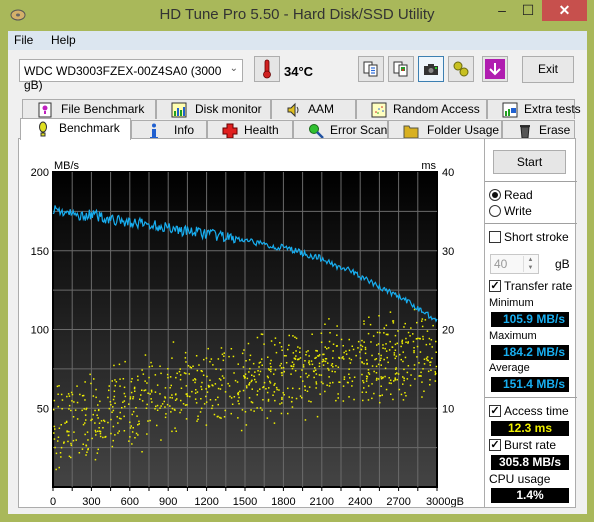 Image resolution: width=594 pixels, height=522 pixels. What do you see at coordinates (23, 40) in the screenshot?
I see `menu-file: File` at bounding box center [23, 40].